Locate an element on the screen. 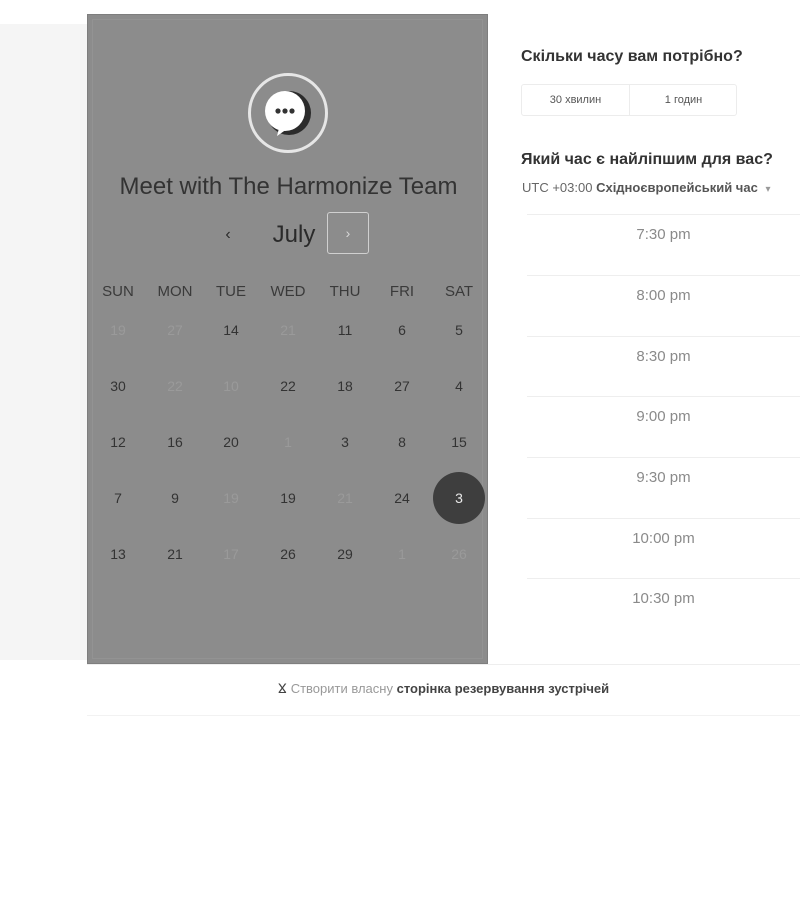 This screenshot has height=900, width=800. duration-selector: 30 хвилин 1 годин is located at coordinates (629, 100).